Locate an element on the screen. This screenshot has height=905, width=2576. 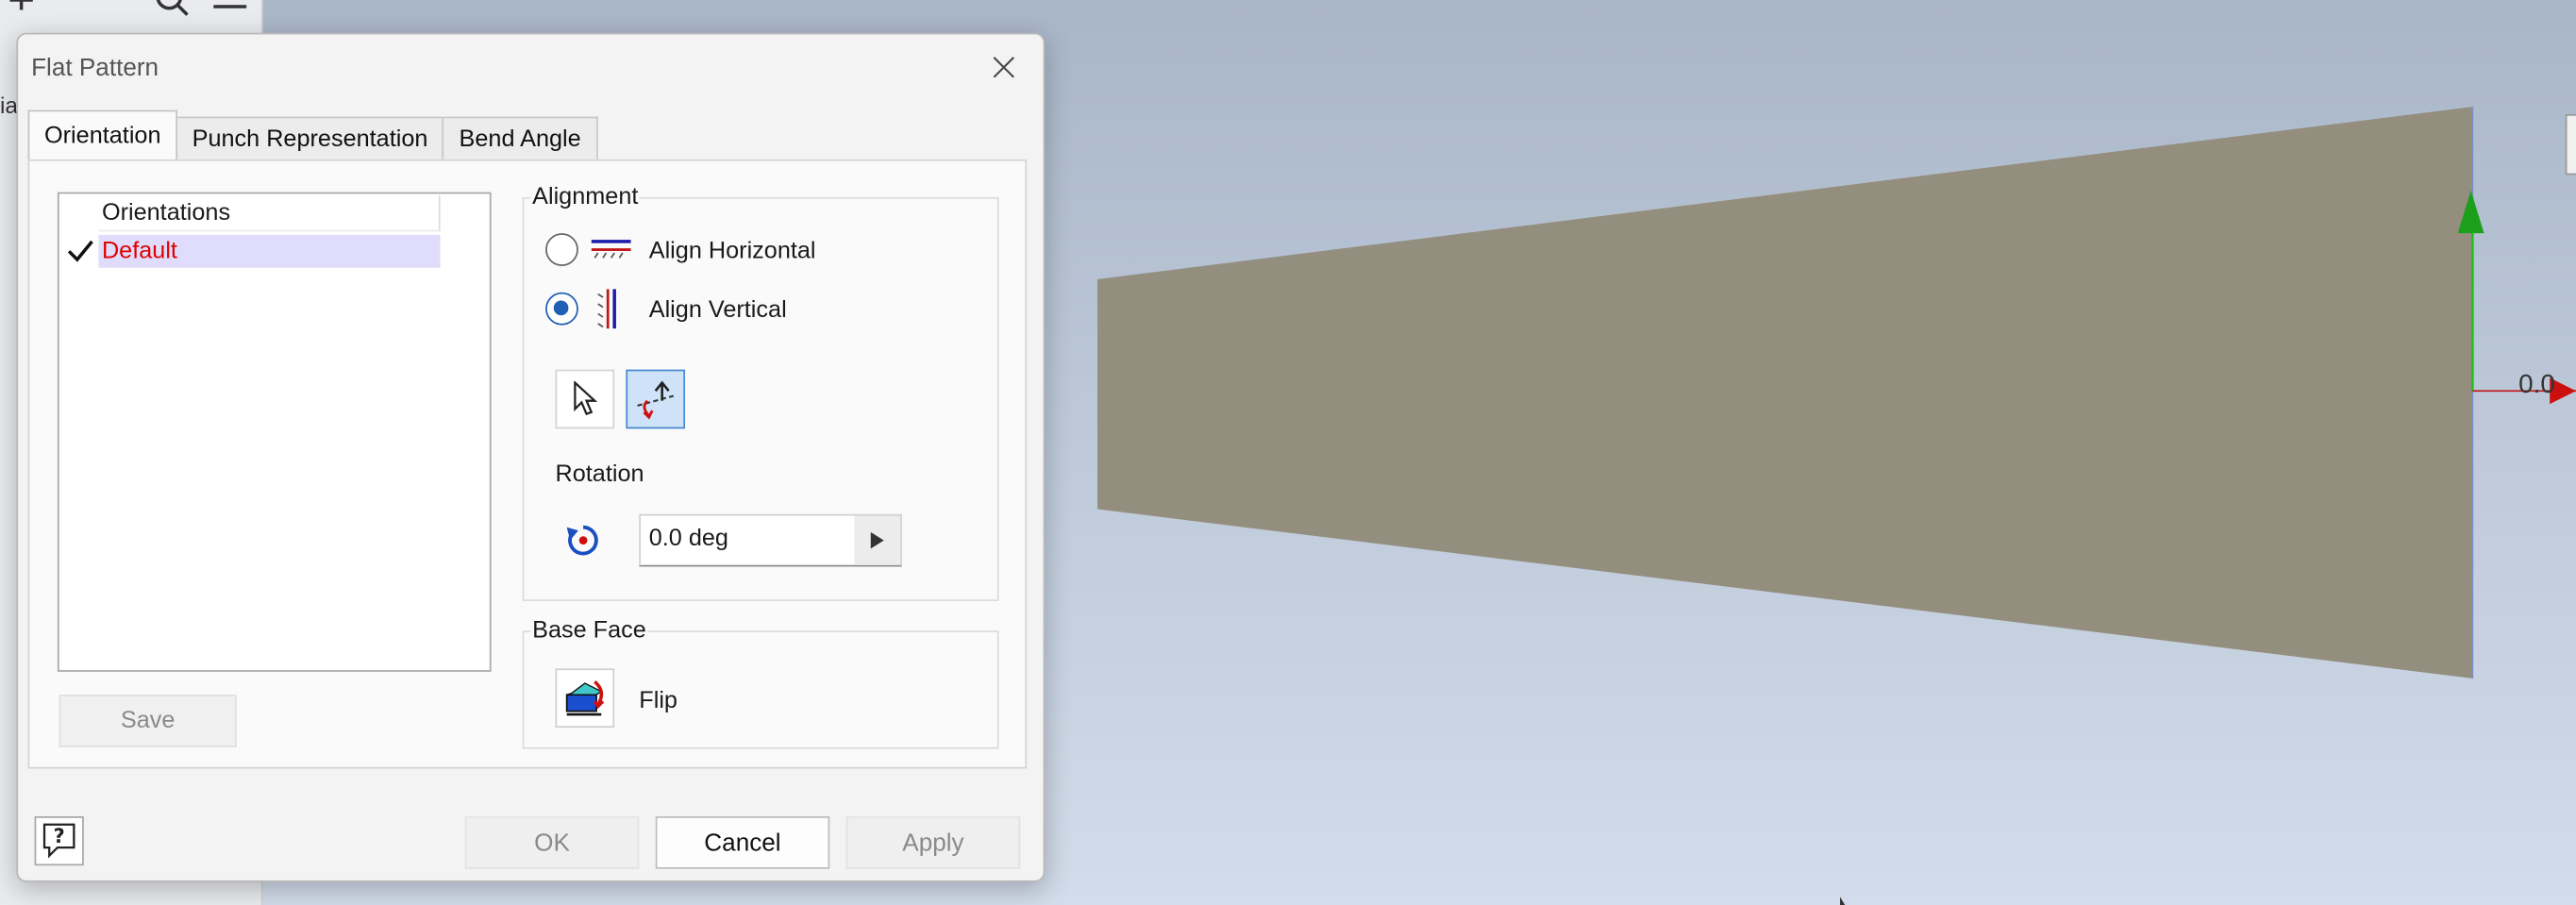
apply-button: Apply is located at coordinates (933, 842).